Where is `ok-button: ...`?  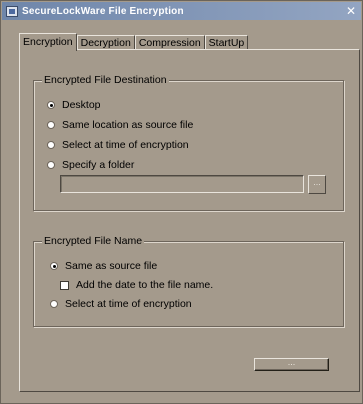 ok-button: ... is located at coordinates (291, 364).